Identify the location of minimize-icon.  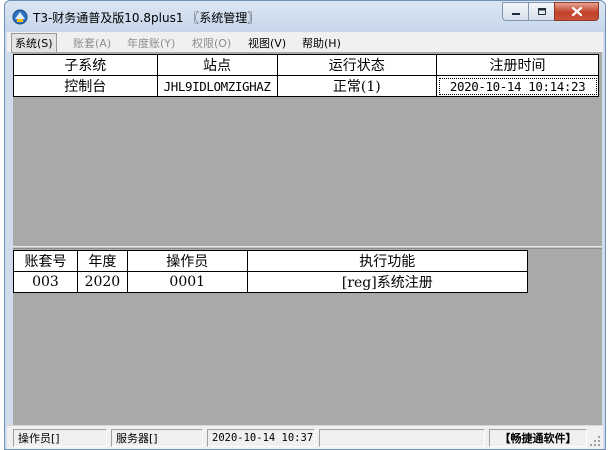
(515, 13).